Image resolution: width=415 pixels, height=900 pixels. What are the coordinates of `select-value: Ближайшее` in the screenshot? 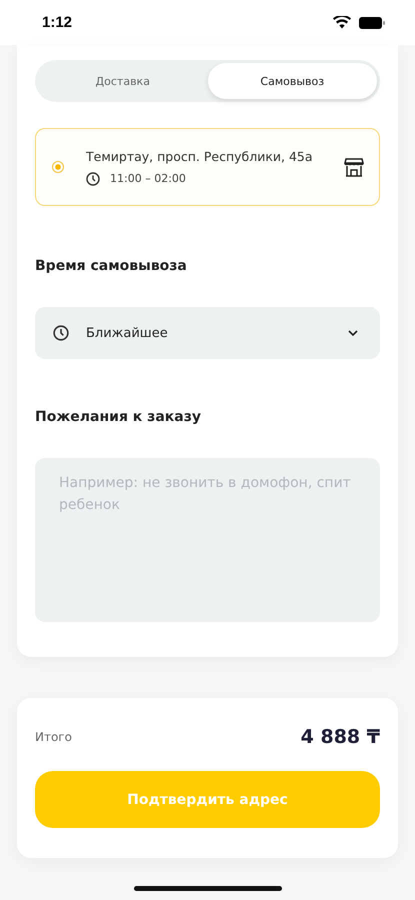 It's located at (127, 333).